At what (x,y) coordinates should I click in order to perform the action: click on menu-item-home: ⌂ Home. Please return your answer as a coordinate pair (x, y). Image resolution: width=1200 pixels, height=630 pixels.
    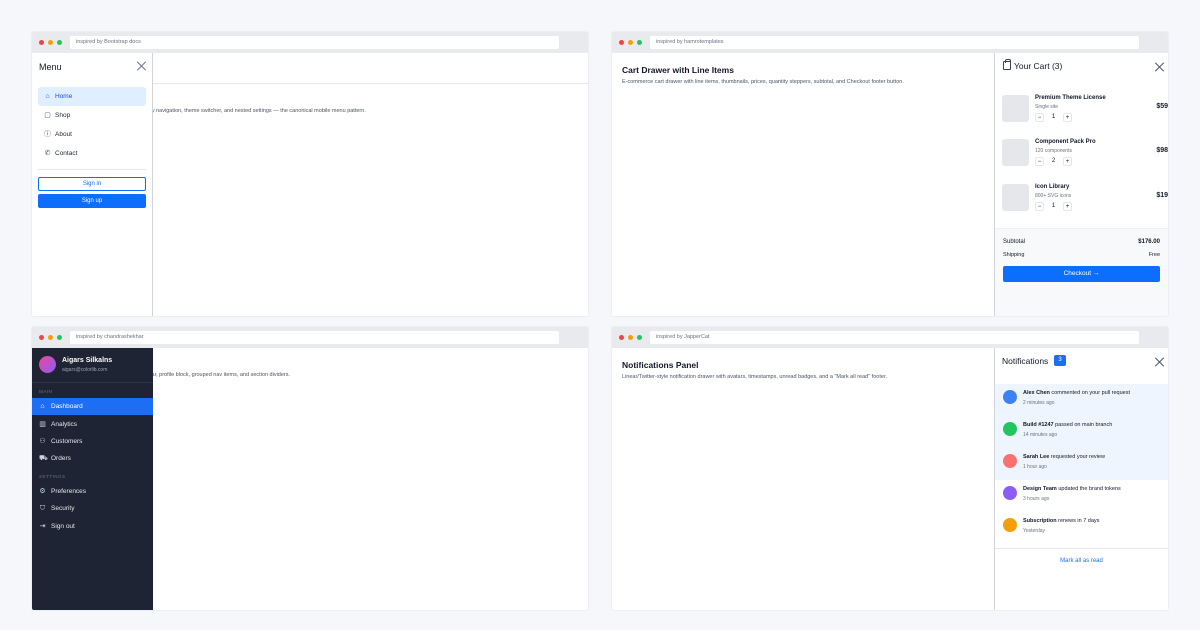
    Looking at the image, I should click on (92, 96).